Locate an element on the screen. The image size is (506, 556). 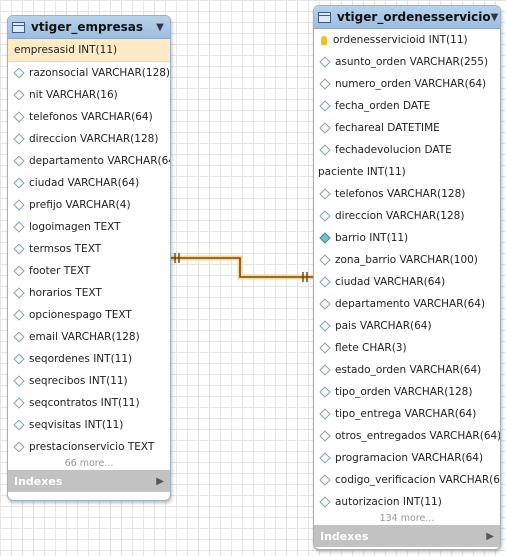
column-row: fechareal DATETIME is located at coordinates (407, 128).